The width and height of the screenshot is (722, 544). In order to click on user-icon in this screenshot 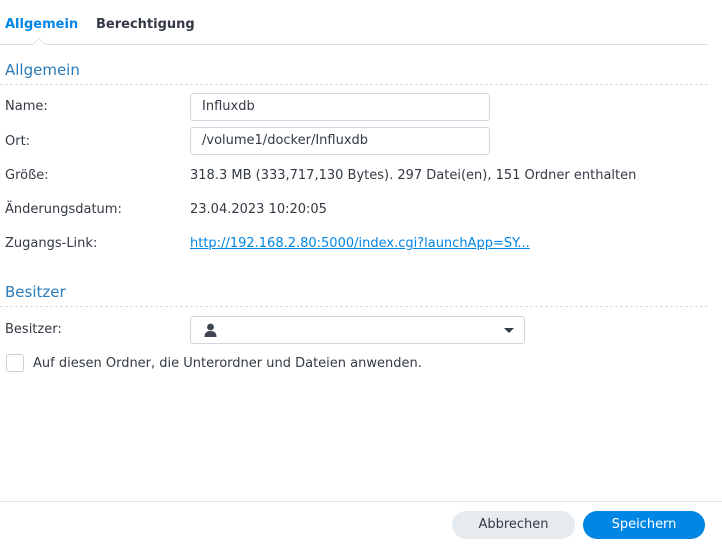, I will do `click(210, 330)`.